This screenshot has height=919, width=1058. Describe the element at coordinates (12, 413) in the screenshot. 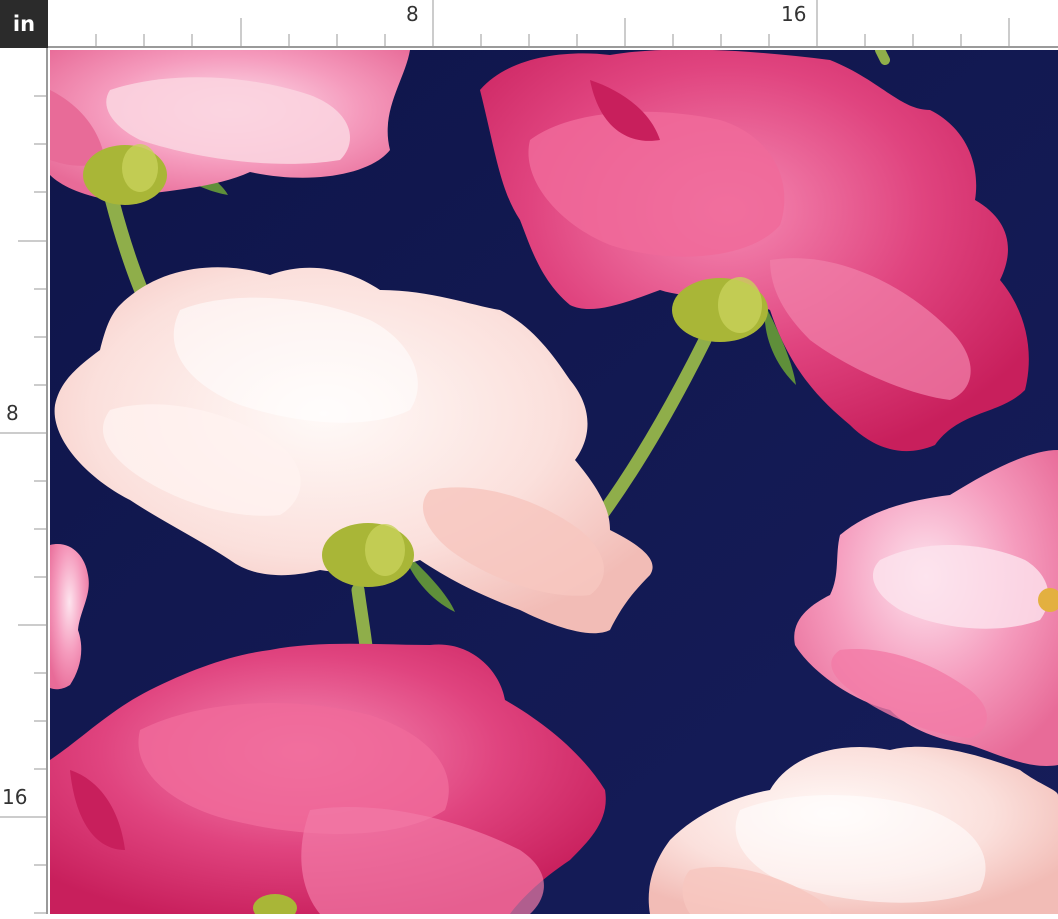

I see `ruler-left-label-8: 8` at that location.